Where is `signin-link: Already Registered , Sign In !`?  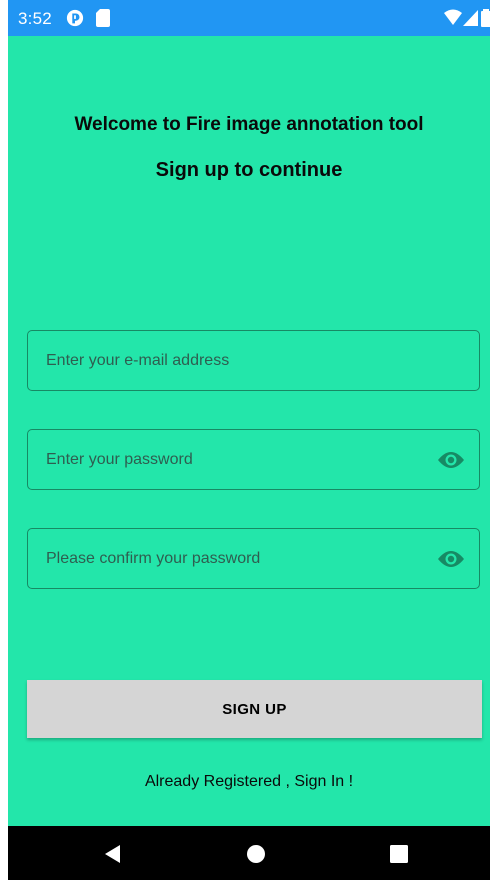 signin-link: Already Registered , Sign In ! is located at coordinates (249, 782).